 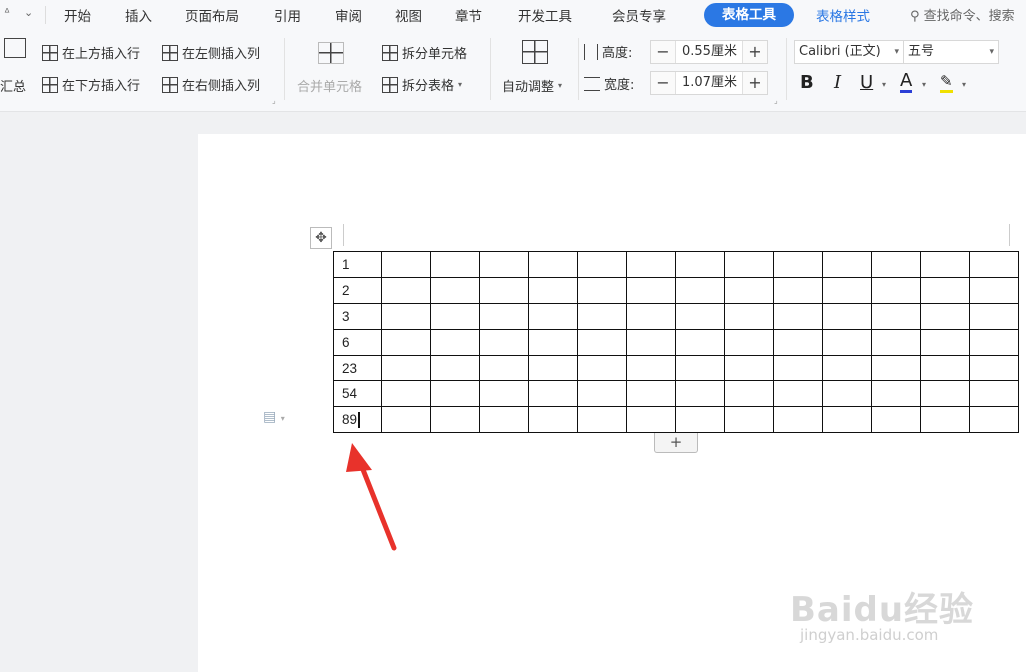 What do you see at coordinates (357, 342) in the screenshot?
I see `table-cell-first: 6` at bounding box center [357, 342].